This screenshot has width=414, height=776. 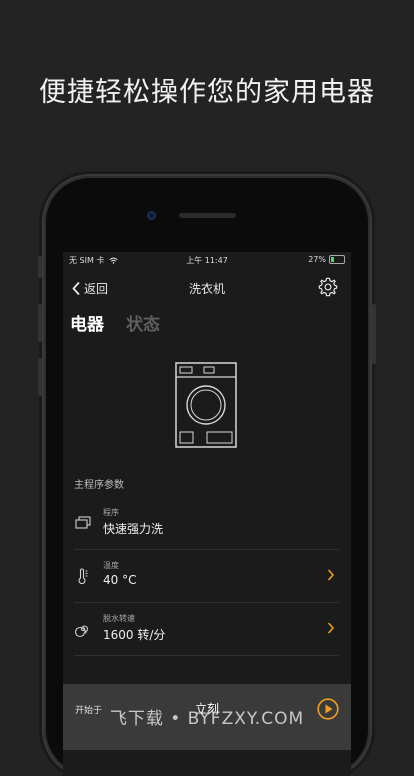 I want to click on tab-appliance: 电器, so click(x=87, y=322).